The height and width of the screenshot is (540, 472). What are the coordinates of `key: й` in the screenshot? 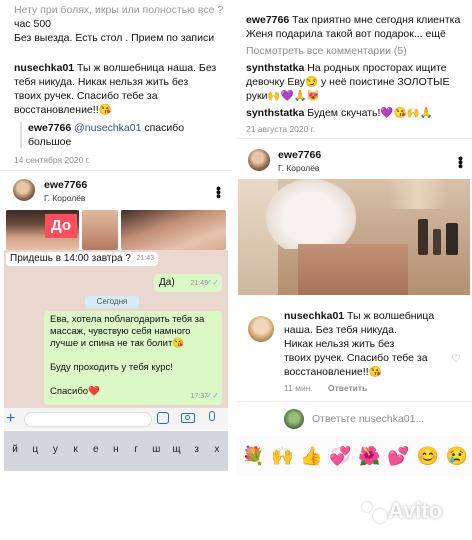 It's located at (15, 449).